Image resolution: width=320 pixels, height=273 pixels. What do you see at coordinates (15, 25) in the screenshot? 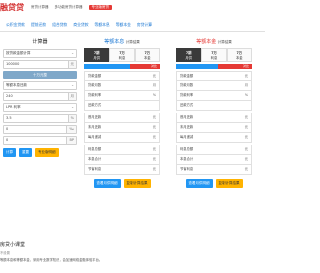
I see `tab-fund-loan: 公积金贷款` at bounding box center [15, 25].